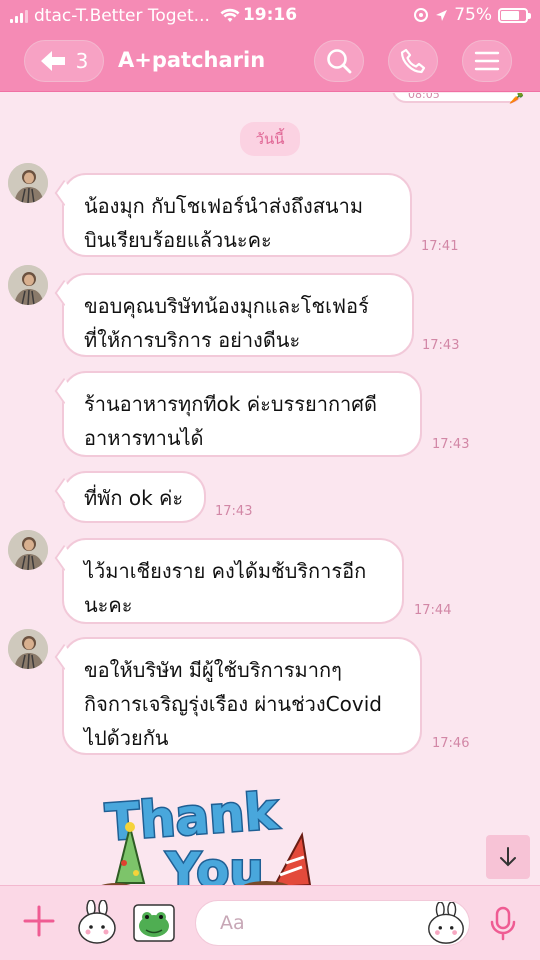  Describe the element at coordinates (214, 864) in the screenshot. I see `sticker-text-you: You` at that location.